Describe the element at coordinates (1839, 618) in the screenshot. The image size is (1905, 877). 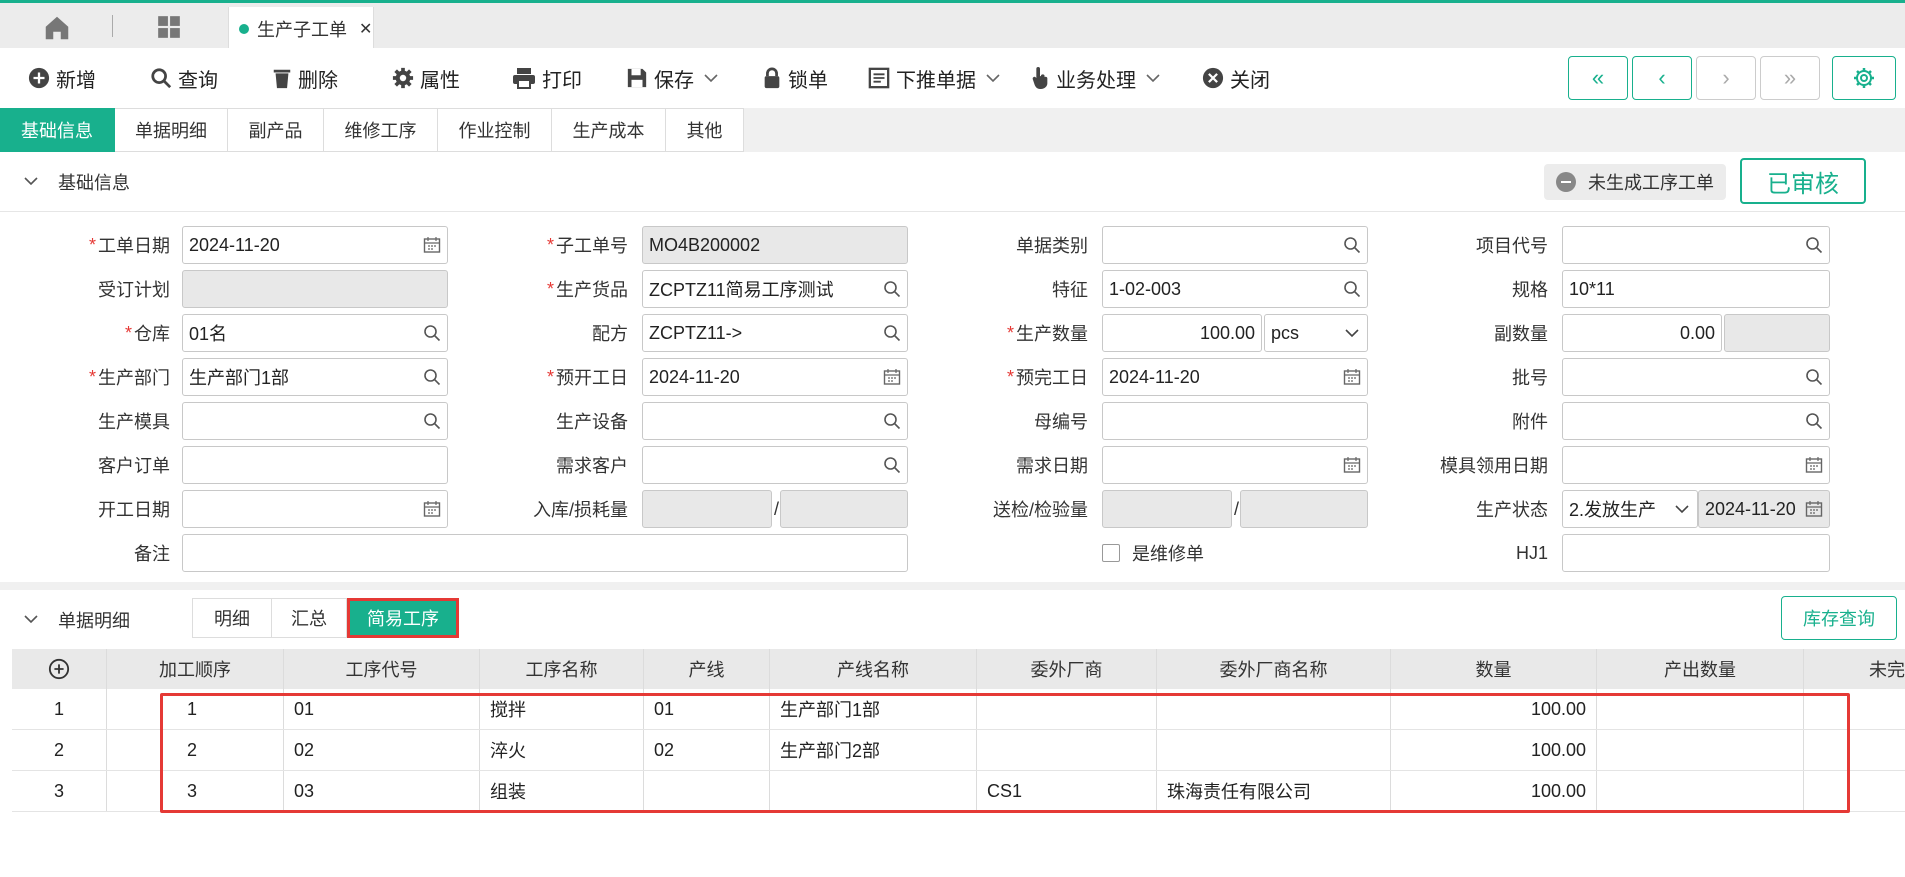
I see `stock-query-button: 库存查询` at that location.